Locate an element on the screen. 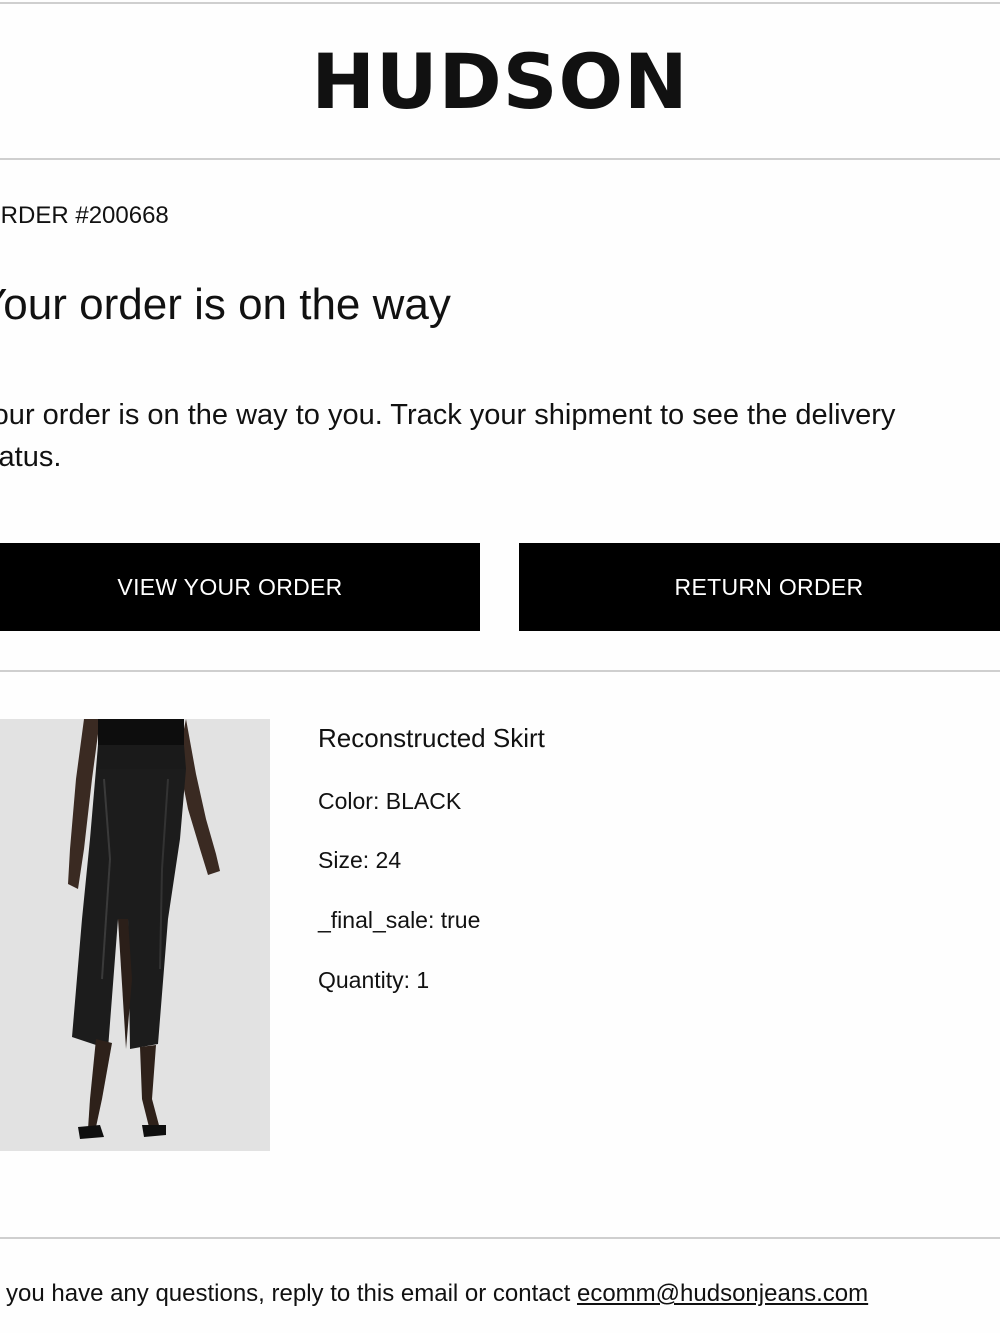 The width and height of the screenshot is (1000, 1333). product-color: Color: BLACK is located at coordinates (390, 801).